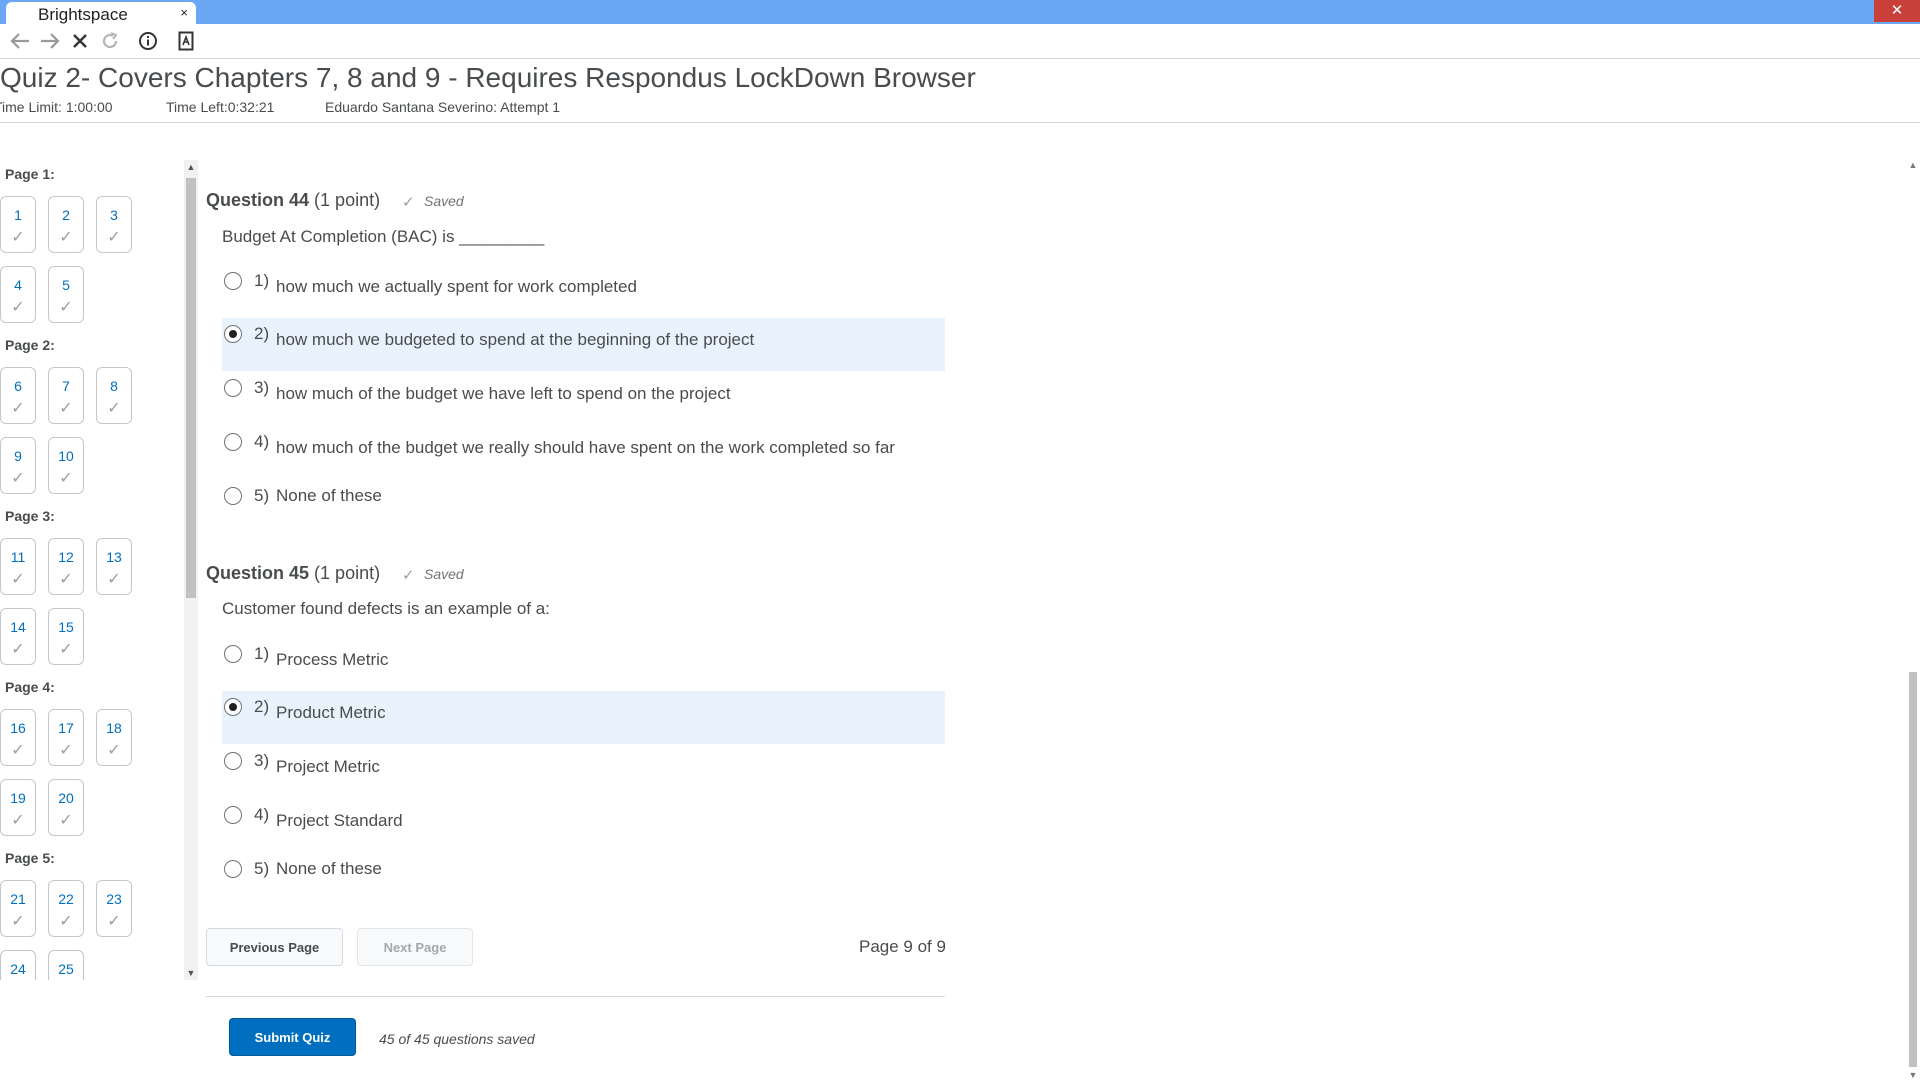 The height and width of the screenshot is (1080, 1920). Describe the element at coordinates (148, 41) in the screenshot. I see `info-icon` at that location.